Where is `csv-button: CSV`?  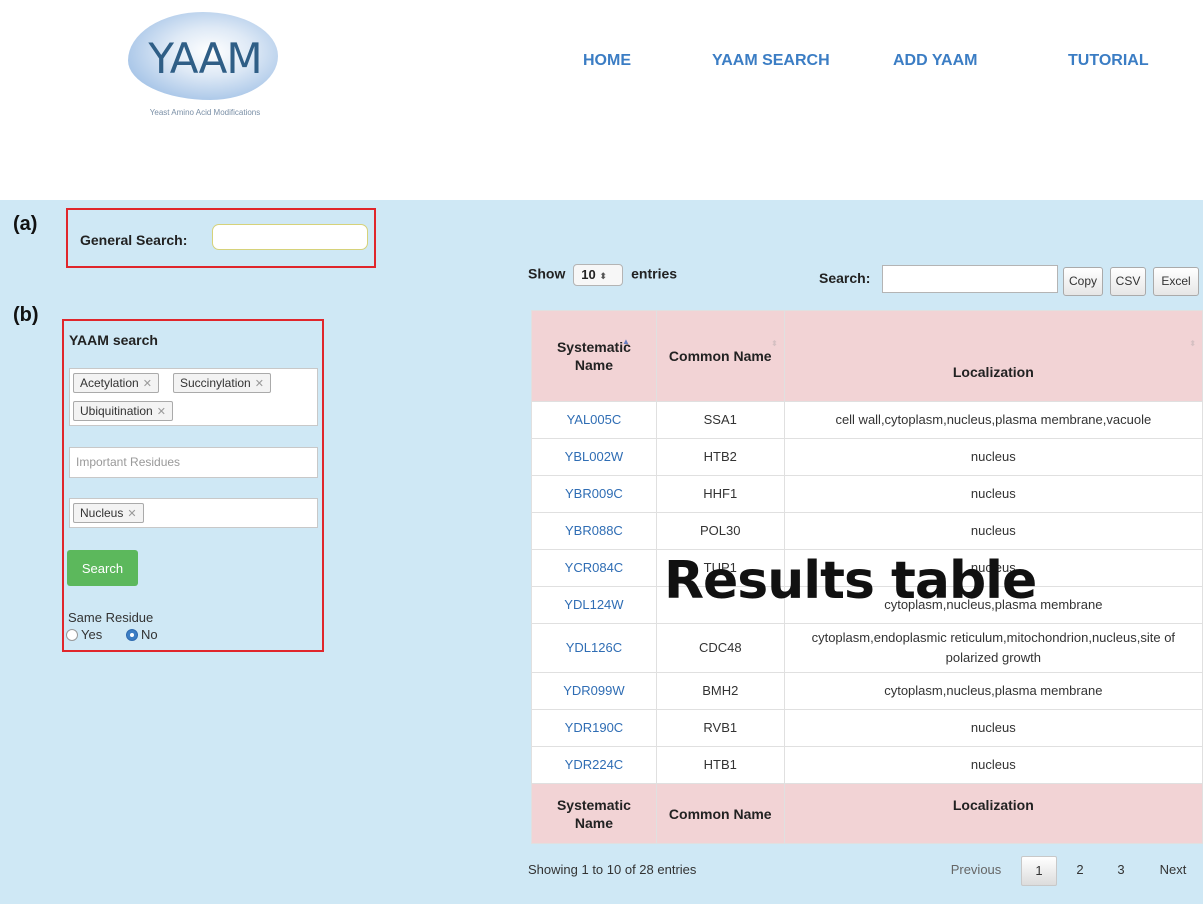
csv-button: CSV is located at coordinates (1128, 281).